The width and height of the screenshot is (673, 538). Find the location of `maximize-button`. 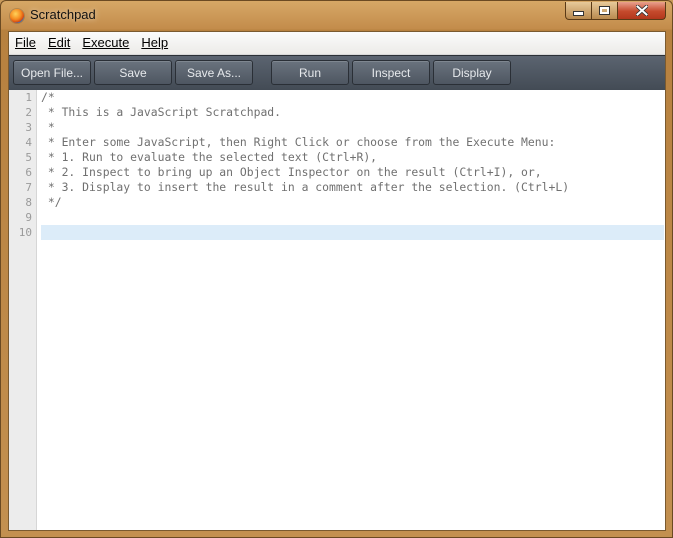

maximize-button is located at coordinates (604, 11).